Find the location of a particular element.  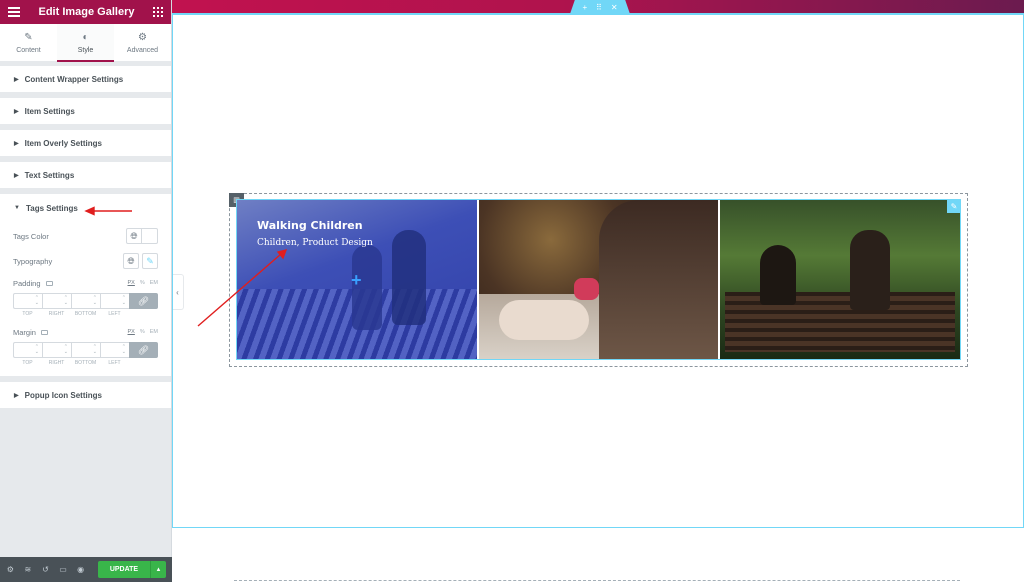

padding-bottom-input: ⌃ ⌄ is located at coordinates (85, 301).